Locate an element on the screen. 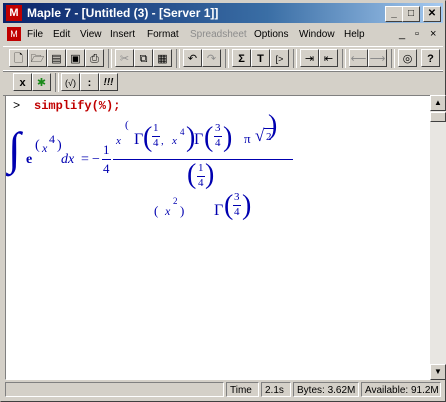 The width and height of the screenshot is (446, 402). status-bar: Time 2.1s Bytes: 3.62M Available: 91.2M is located at coordinates (223, 390).